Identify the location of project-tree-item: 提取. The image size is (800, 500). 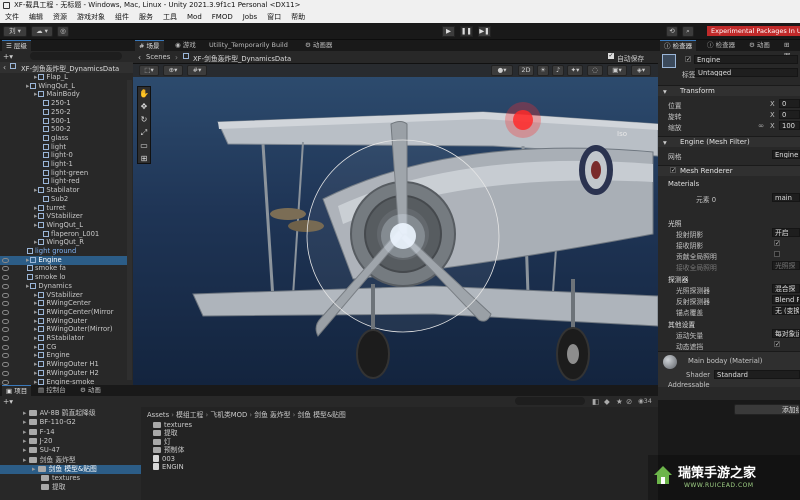
(70, 487).